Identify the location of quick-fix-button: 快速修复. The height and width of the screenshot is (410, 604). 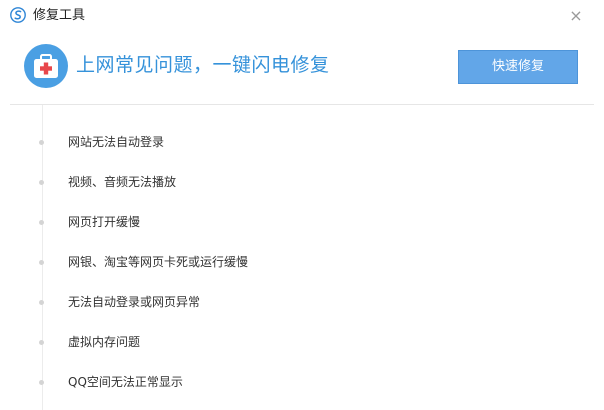
(518, 67).